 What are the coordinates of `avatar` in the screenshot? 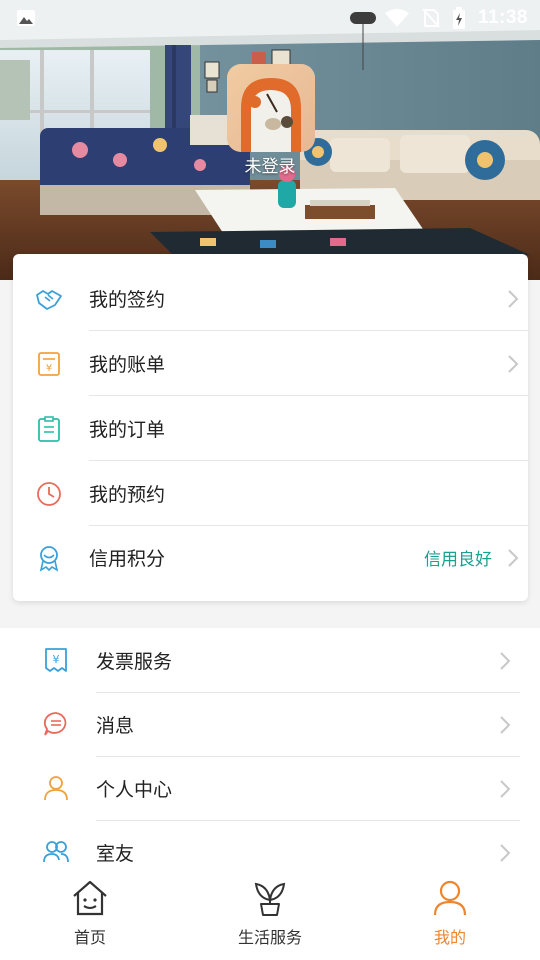 It's located at (271, 108).